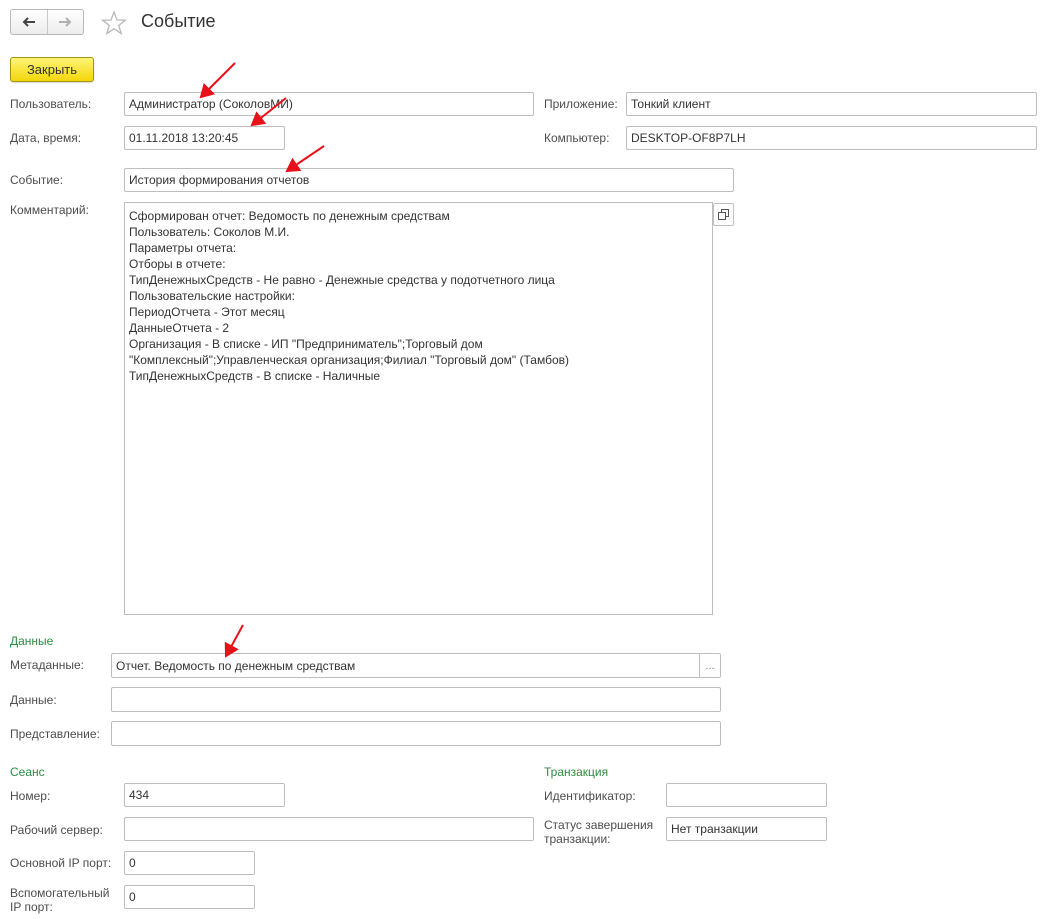  I want to click on back-button, so click(29, 22).